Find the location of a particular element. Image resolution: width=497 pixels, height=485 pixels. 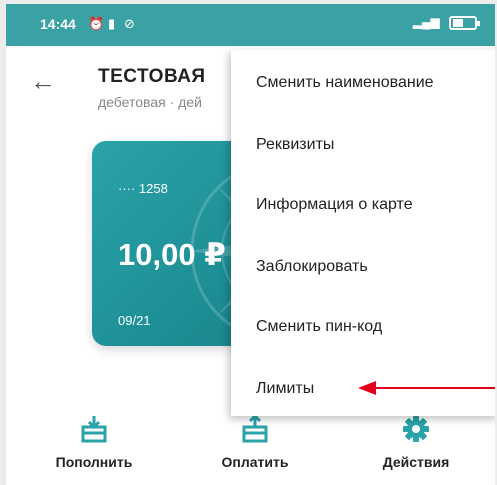

topup-icon is located at coordinates (94, 429).